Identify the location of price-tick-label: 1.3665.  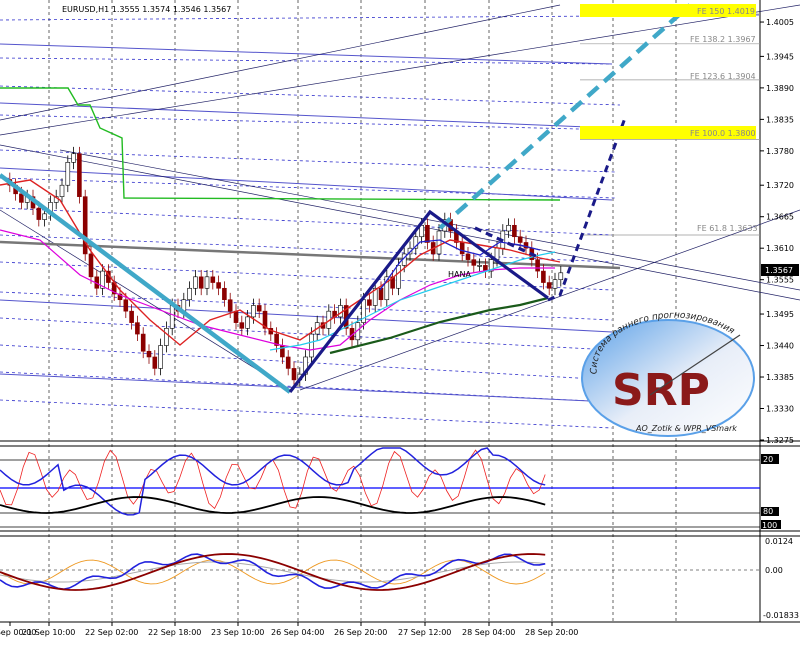
(780, 217).